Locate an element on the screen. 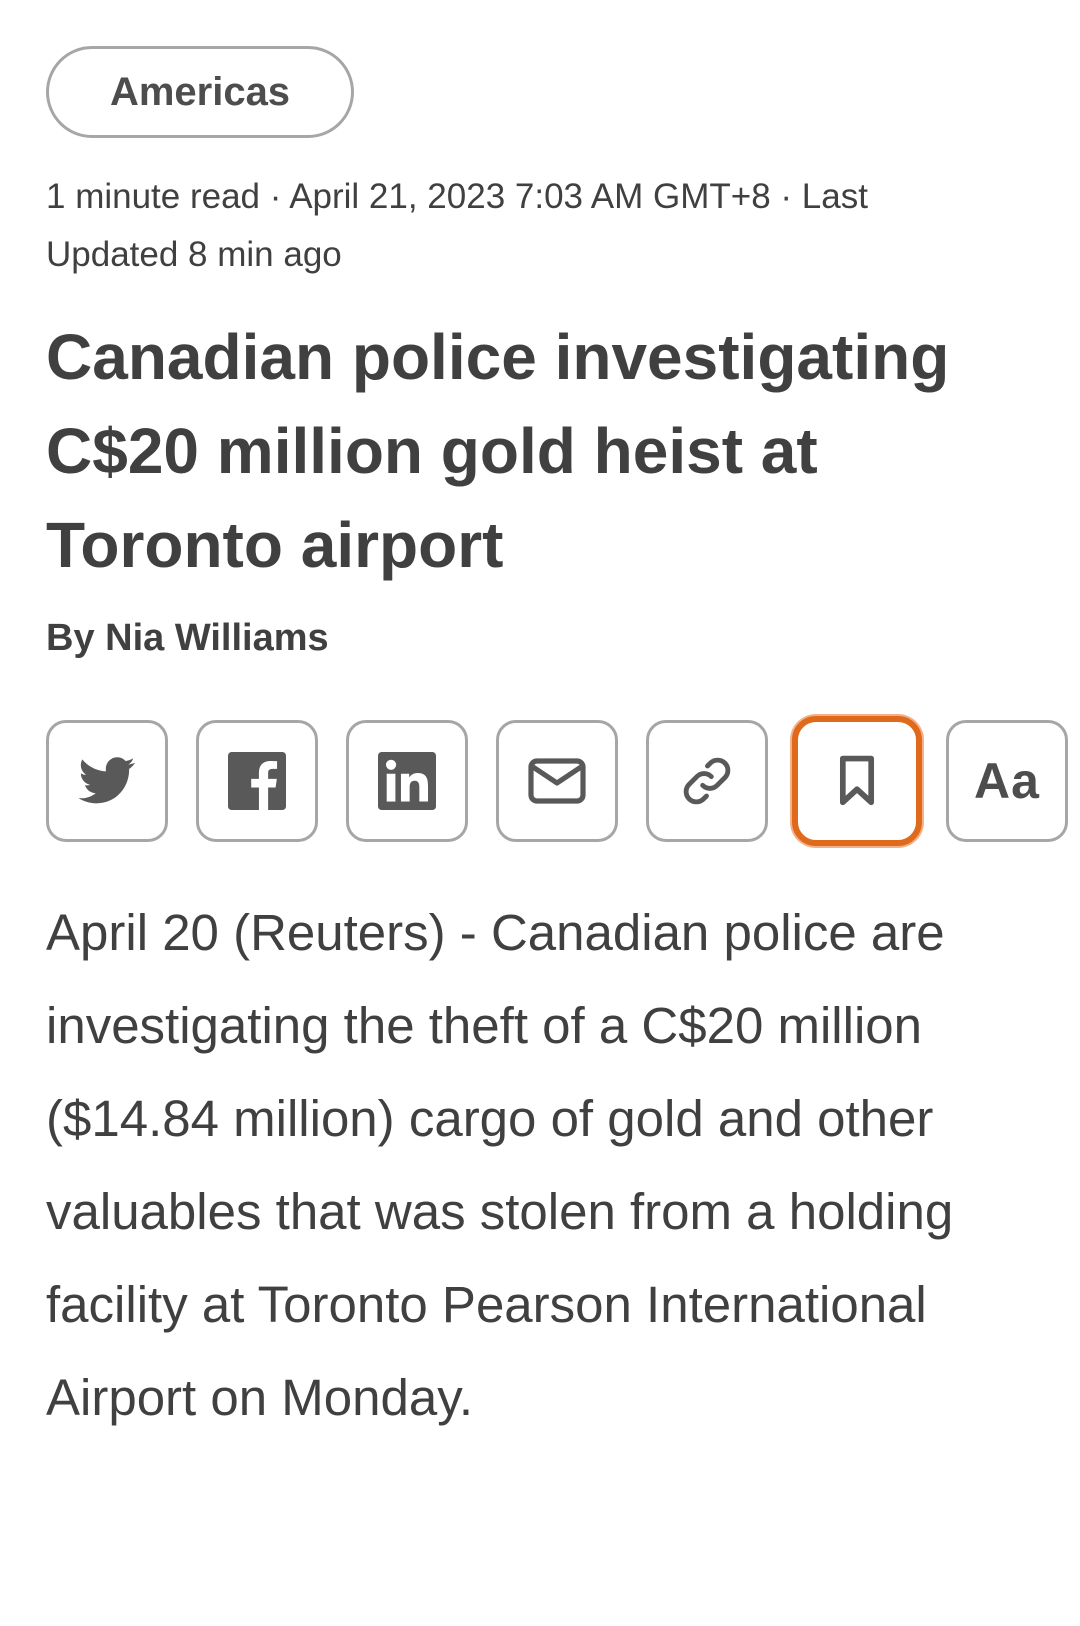 This screenshot has width=1080, height=1626. linkedin-icon is located at coordinates (407, 781).